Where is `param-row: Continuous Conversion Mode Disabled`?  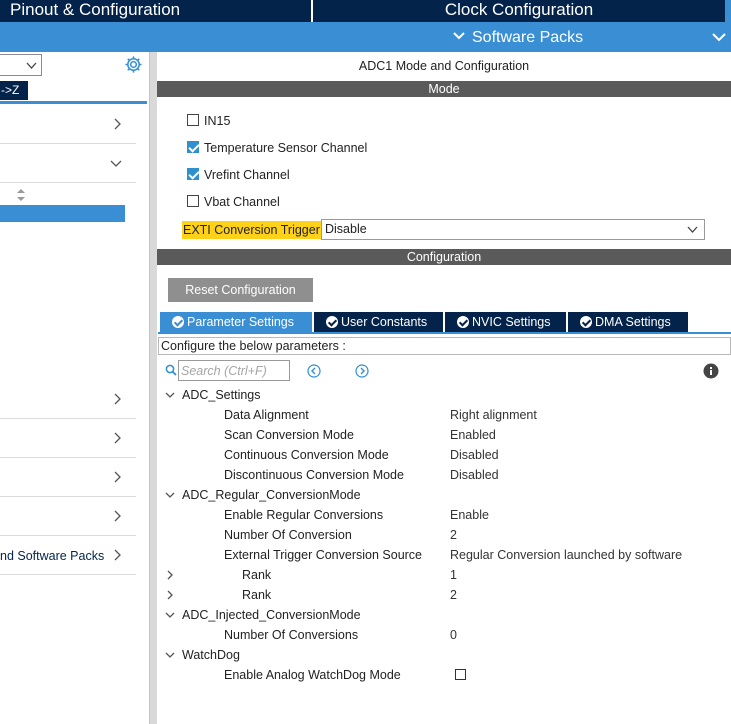 param-row: Continuous Conversion Mode Disabled is located at coordinates (365, 455).